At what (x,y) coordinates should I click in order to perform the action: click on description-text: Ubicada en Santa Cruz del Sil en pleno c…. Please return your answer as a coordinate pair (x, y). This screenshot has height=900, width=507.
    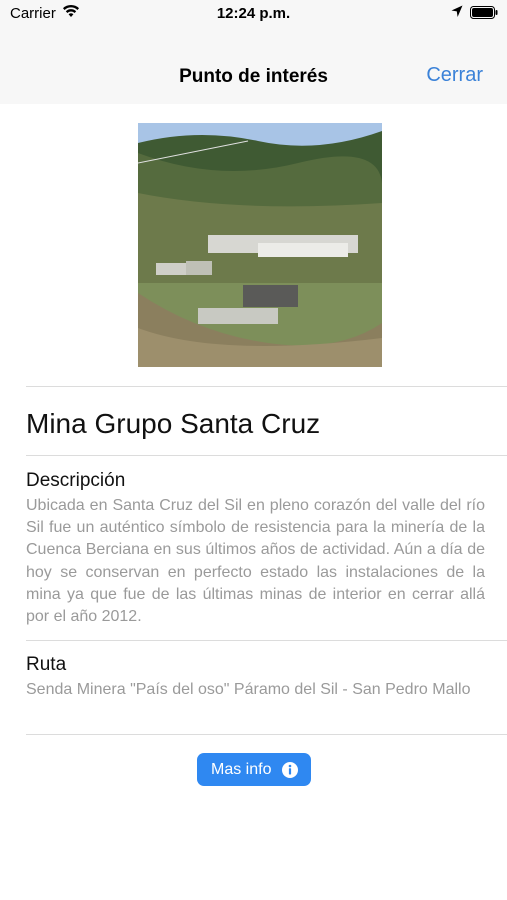
    Looking at the image, I should click on (255, 561).